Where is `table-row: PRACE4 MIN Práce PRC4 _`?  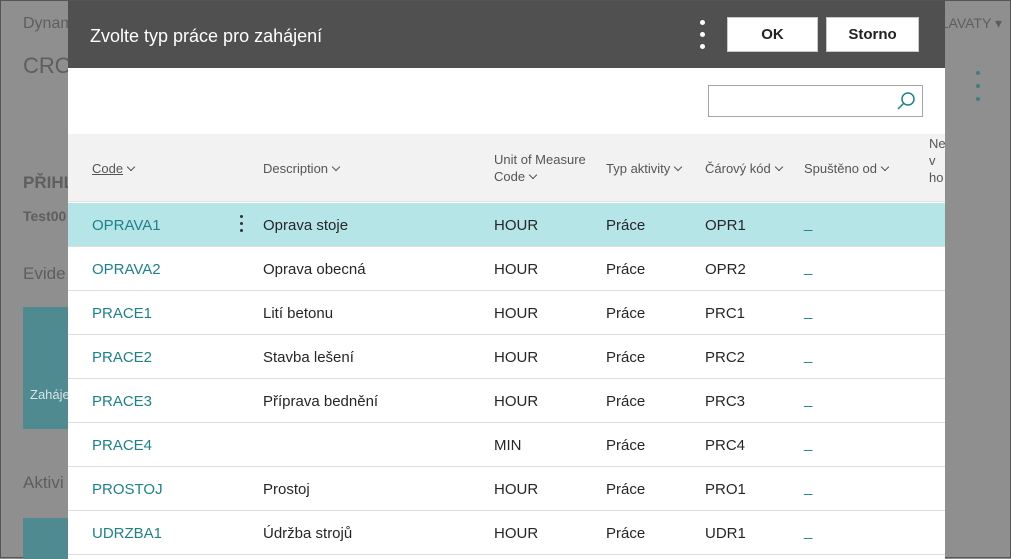 table-row: PRACE4 MIN Práce PRC4 _ is located at coordinates (506, 445).